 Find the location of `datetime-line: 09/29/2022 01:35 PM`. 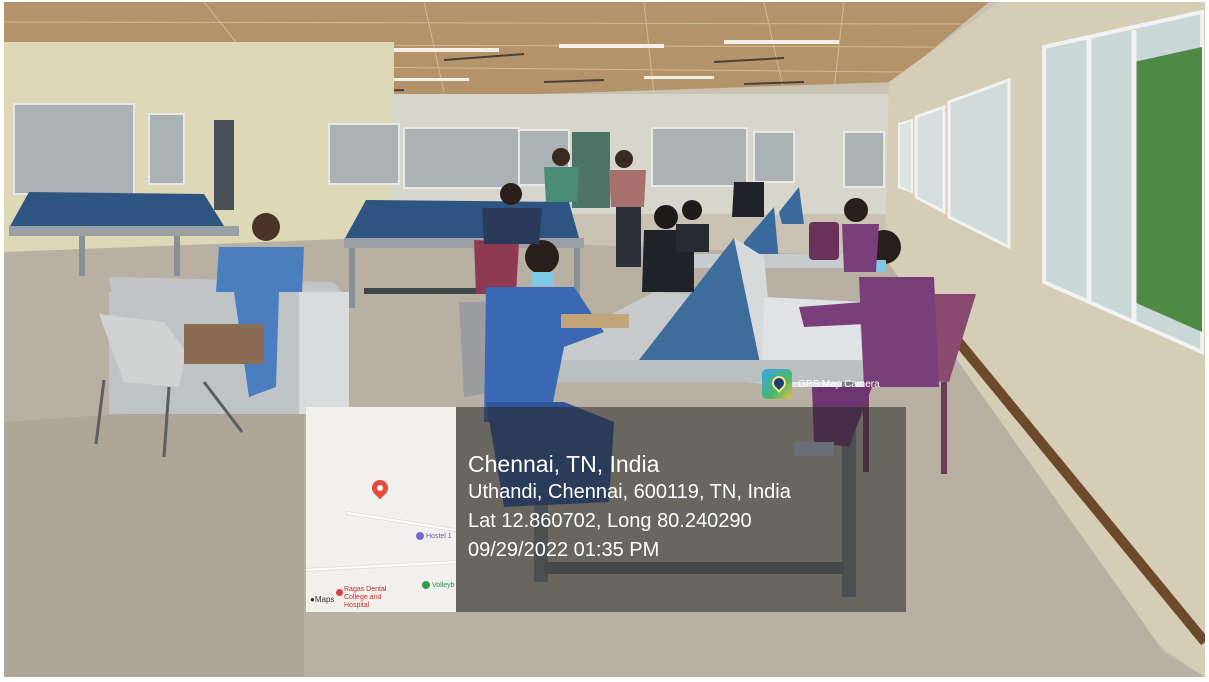

datetime-line: 09/29/2022 01:35 PM is located at coordinates (564, 550).